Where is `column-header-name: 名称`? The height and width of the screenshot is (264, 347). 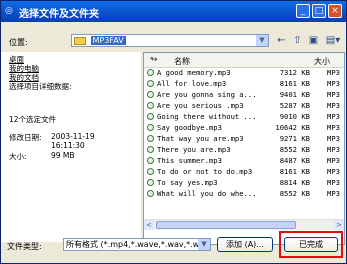 column-header-name: 名称 is located at coordinates (182, 61).